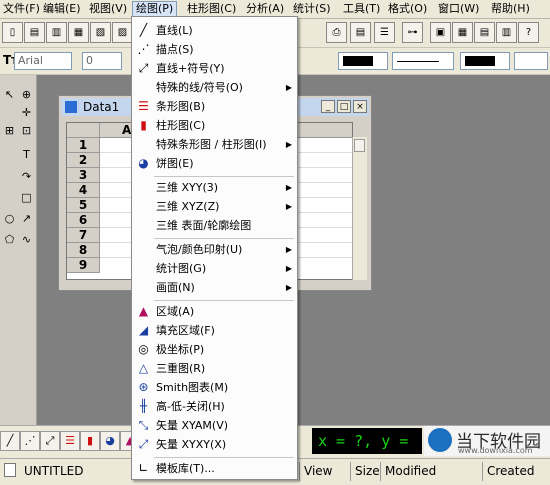  Describe the element at coordinates (344, 106) in the screenshot. I see `maximize-icon: □` at that location.